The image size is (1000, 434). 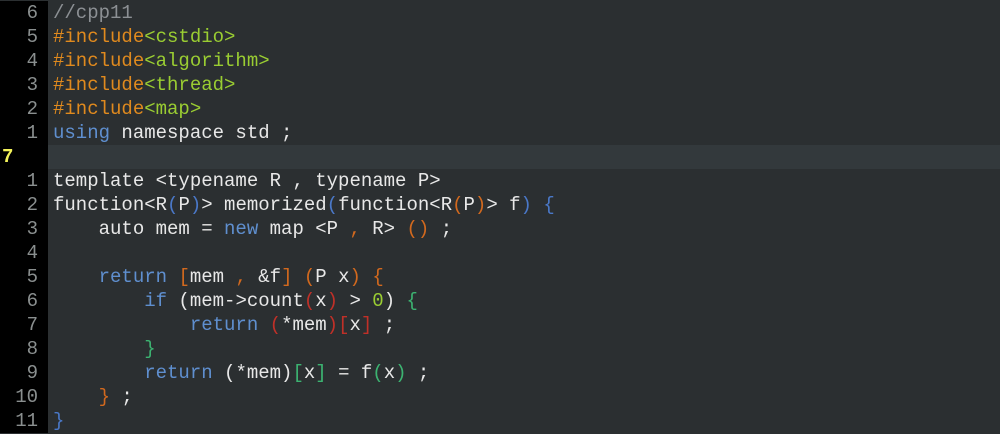 I want to click on code-text: } ;, so click(x=93, y=397).